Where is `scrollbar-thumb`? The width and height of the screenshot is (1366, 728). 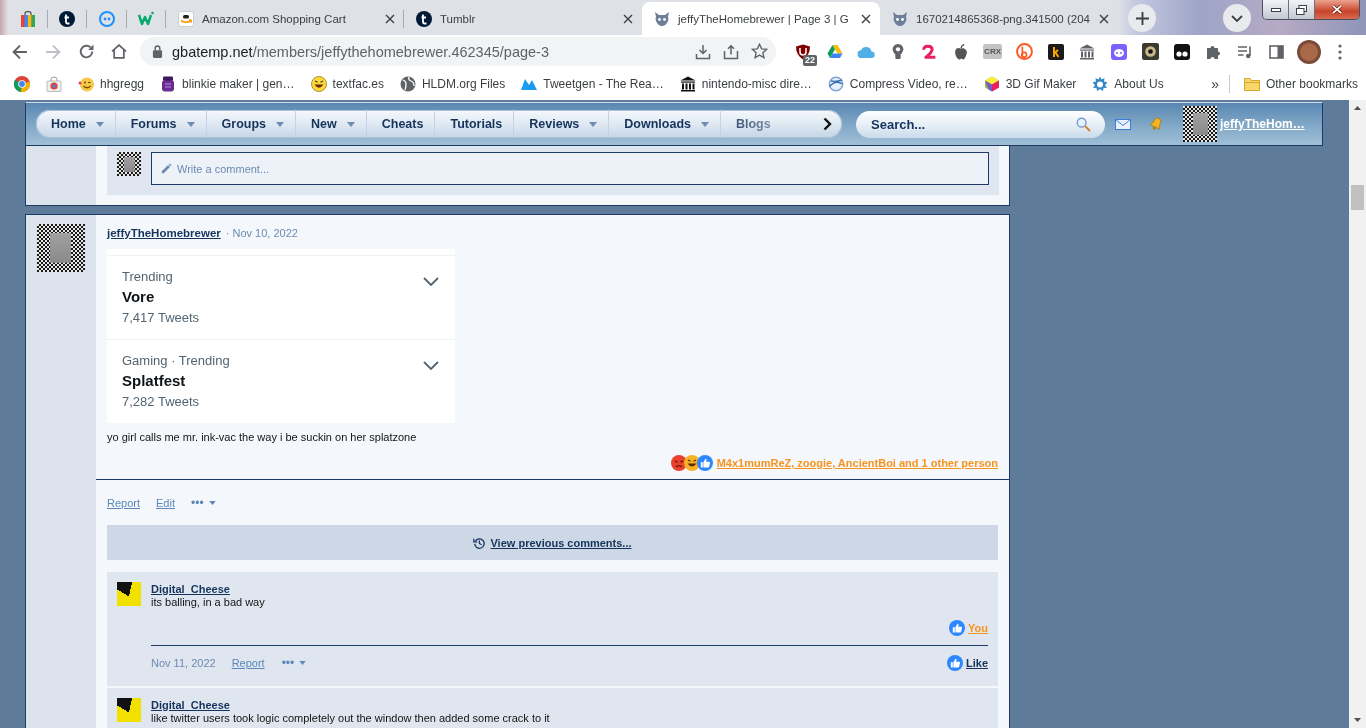
scrollbar-thumb is located at coordinates (1357, 197).